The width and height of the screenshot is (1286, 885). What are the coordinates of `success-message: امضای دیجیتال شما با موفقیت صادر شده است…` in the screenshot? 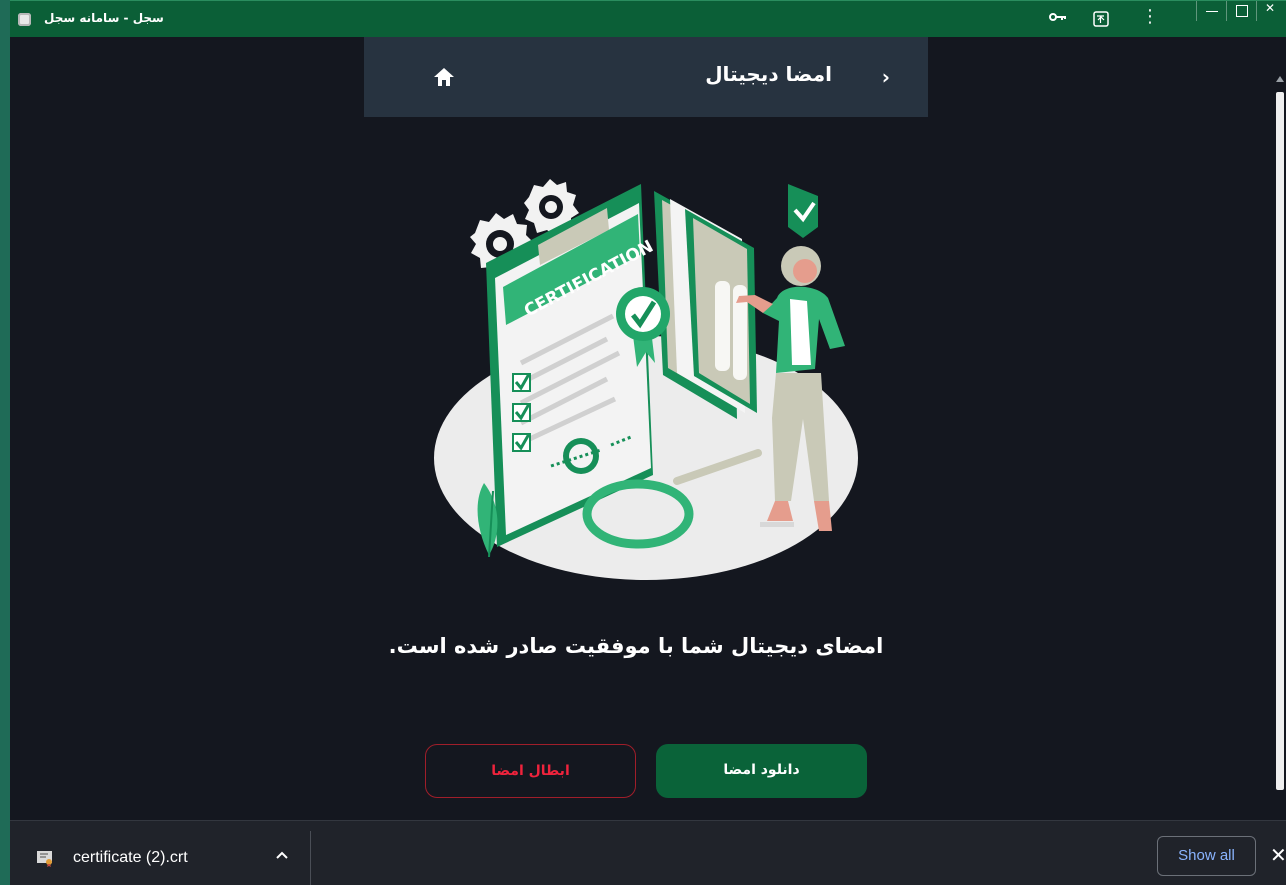 It's located at (636, 646).